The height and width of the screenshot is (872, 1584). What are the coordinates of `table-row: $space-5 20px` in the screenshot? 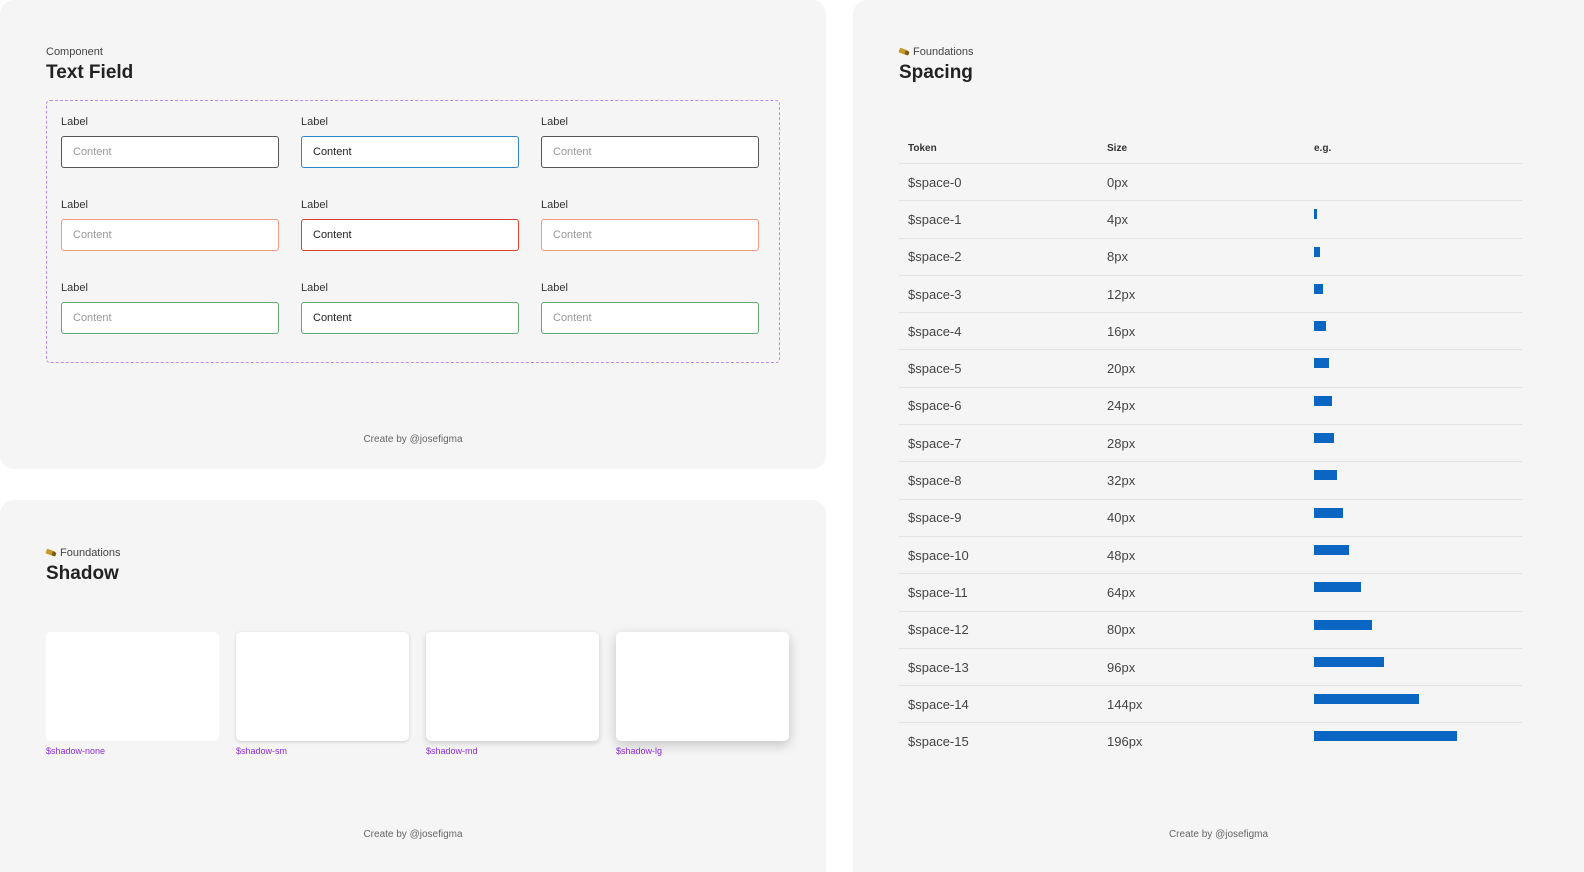 It's located at (1210, 369).